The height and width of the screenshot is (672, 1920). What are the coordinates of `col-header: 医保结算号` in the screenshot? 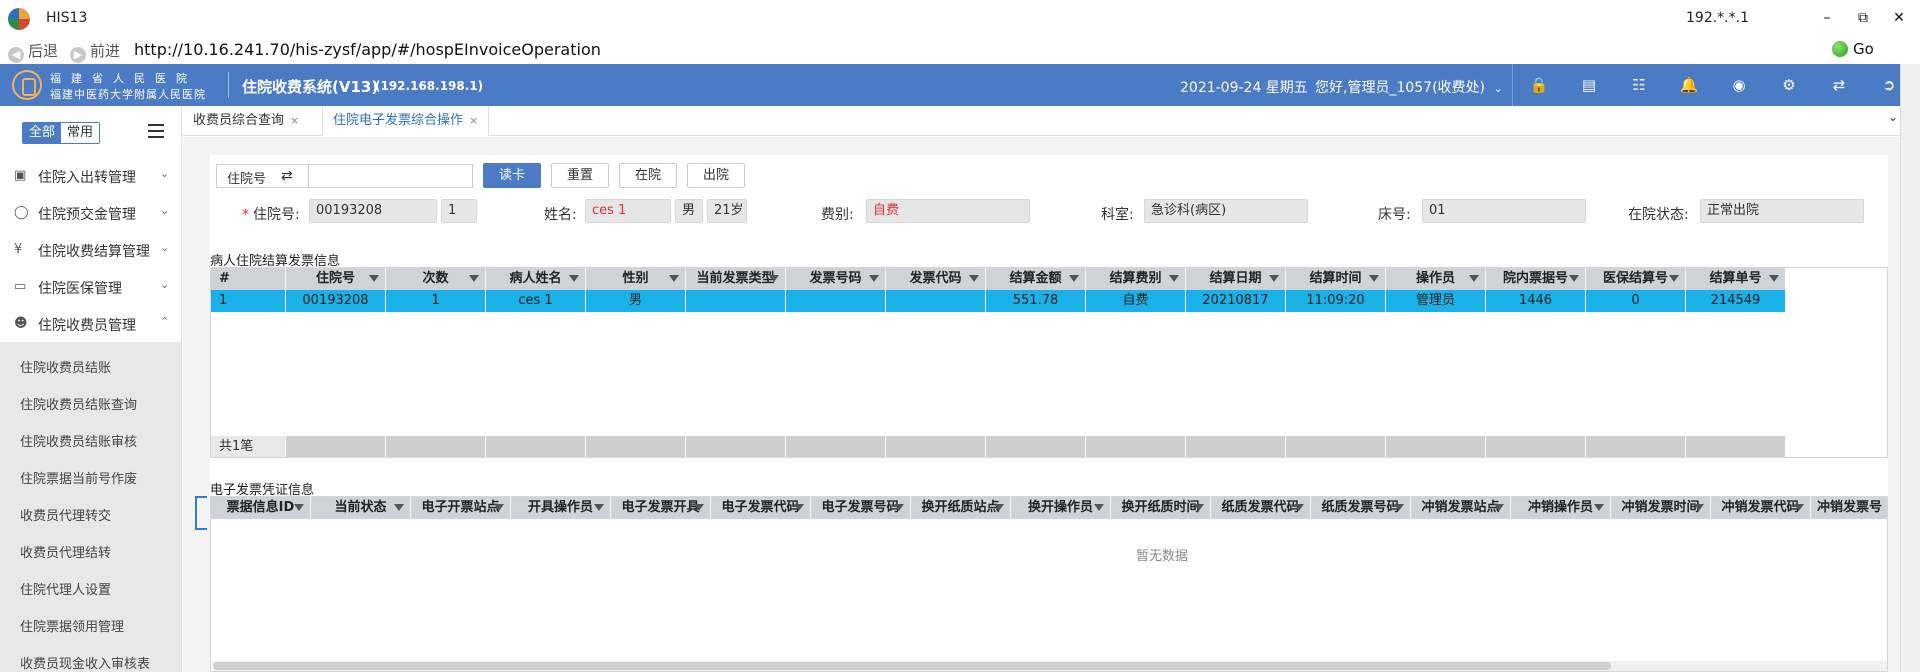 It's located at (1636, 279).